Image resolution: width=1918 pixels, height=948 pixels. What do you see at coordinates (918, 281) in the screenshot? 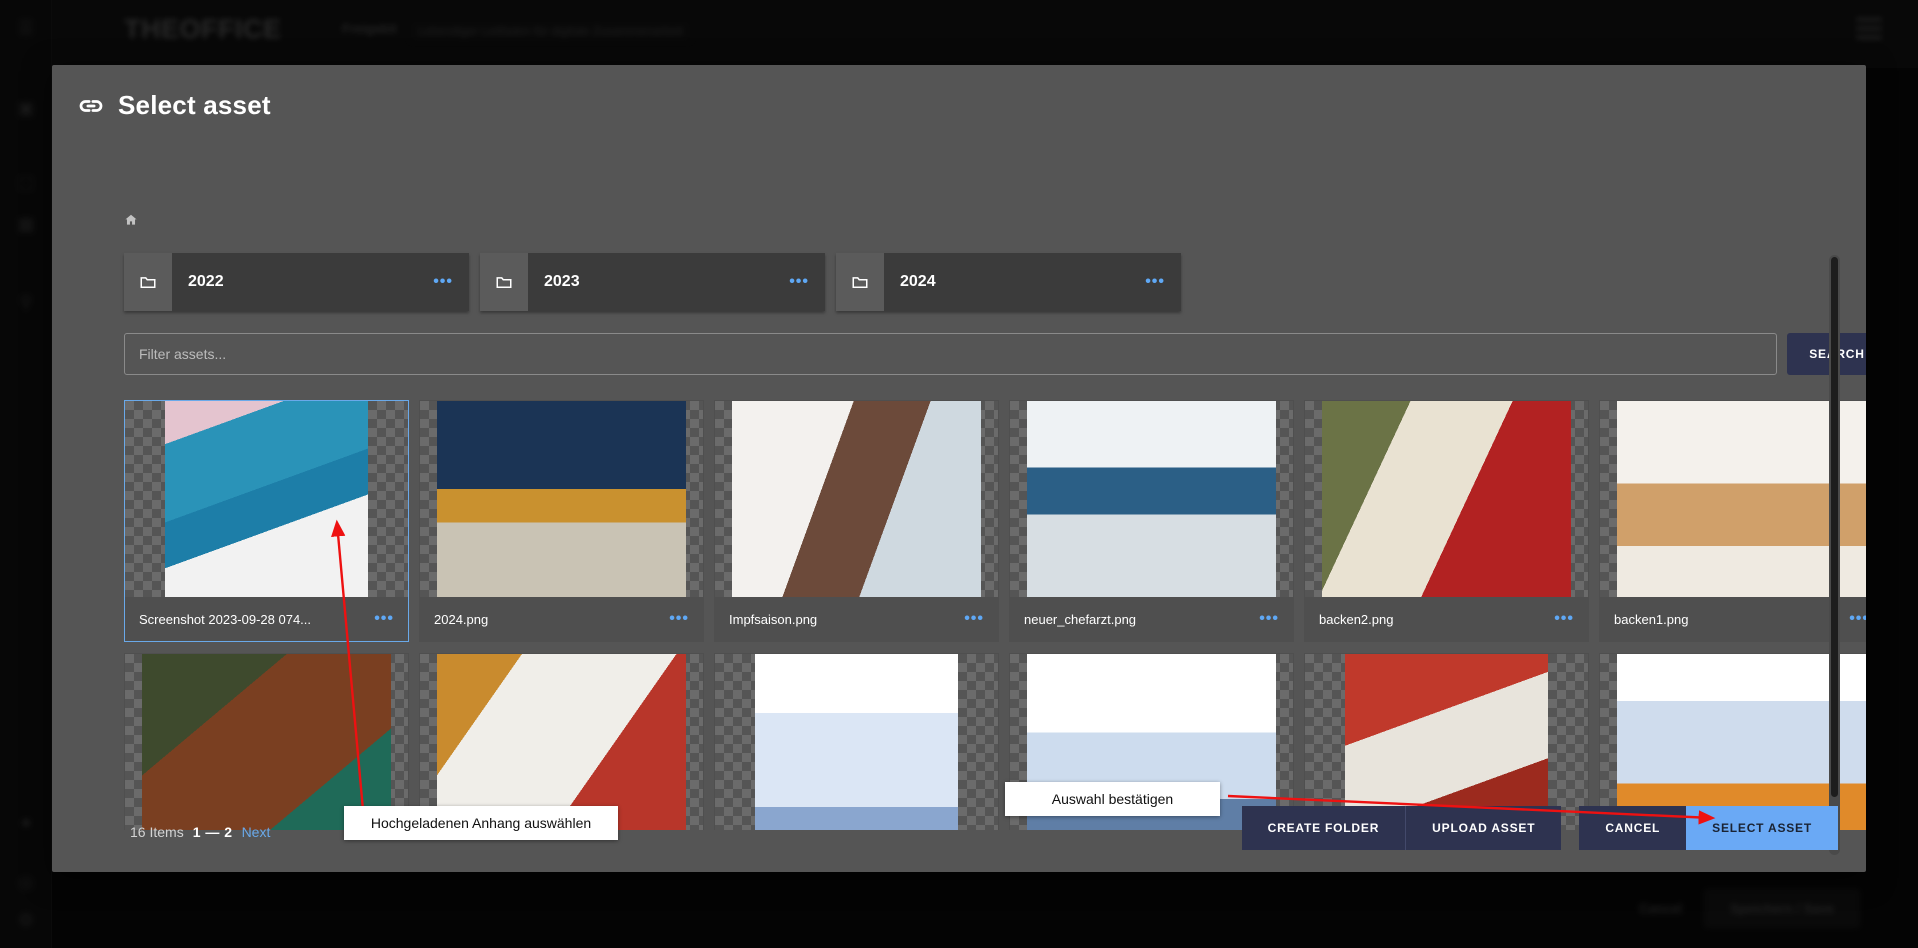
I see `folder-name: 2024` at bounding box center [918, 281].